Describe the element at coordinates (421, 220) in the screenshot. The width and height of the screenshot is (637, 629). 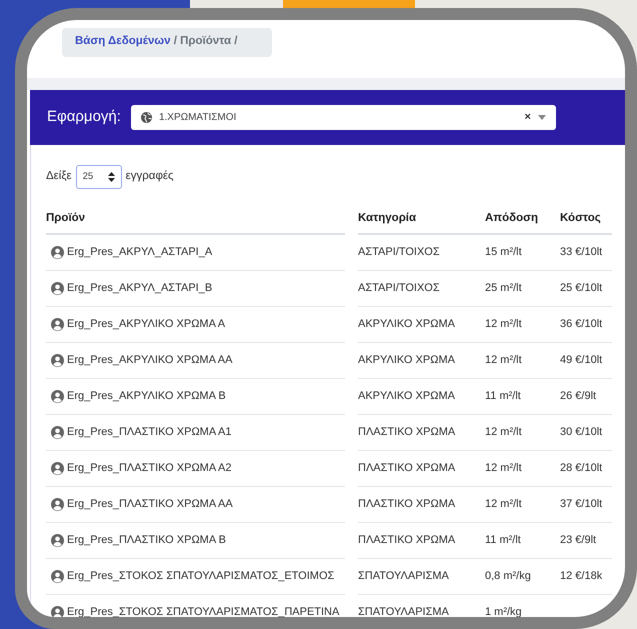
I see `column-header: Κατηγορία` at that location.